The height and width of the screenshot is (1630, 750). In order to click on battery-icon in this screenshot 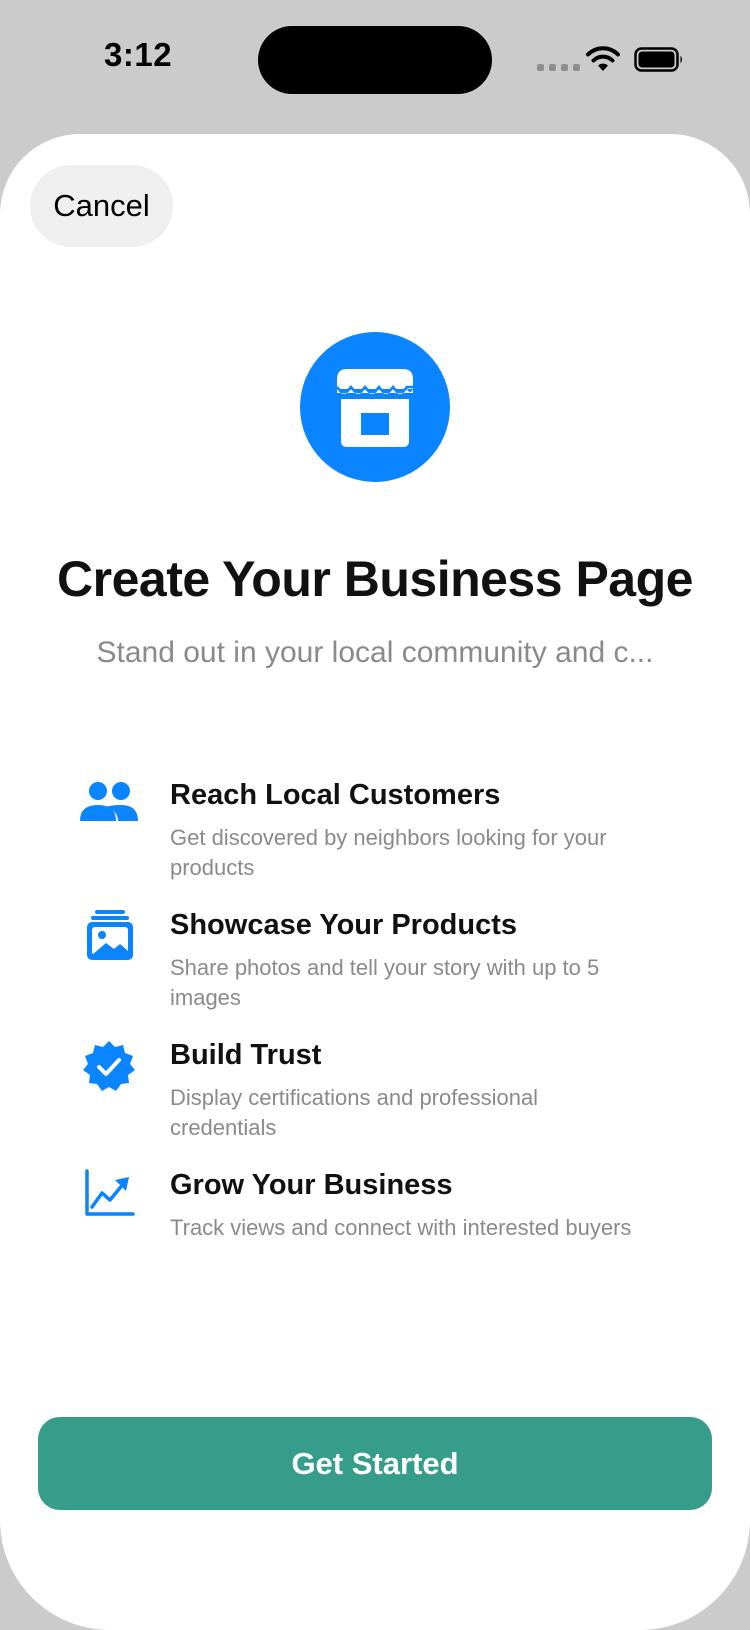, I will do `click(658, 59)`.